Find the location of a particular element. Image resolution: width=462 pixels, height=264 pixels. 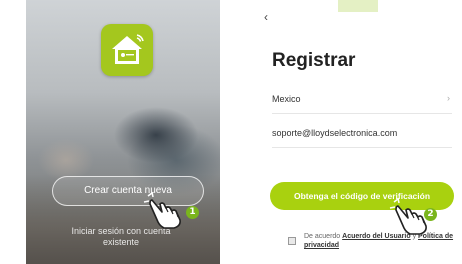

chevron-right-icon: › is located at coordinates (448, 98).